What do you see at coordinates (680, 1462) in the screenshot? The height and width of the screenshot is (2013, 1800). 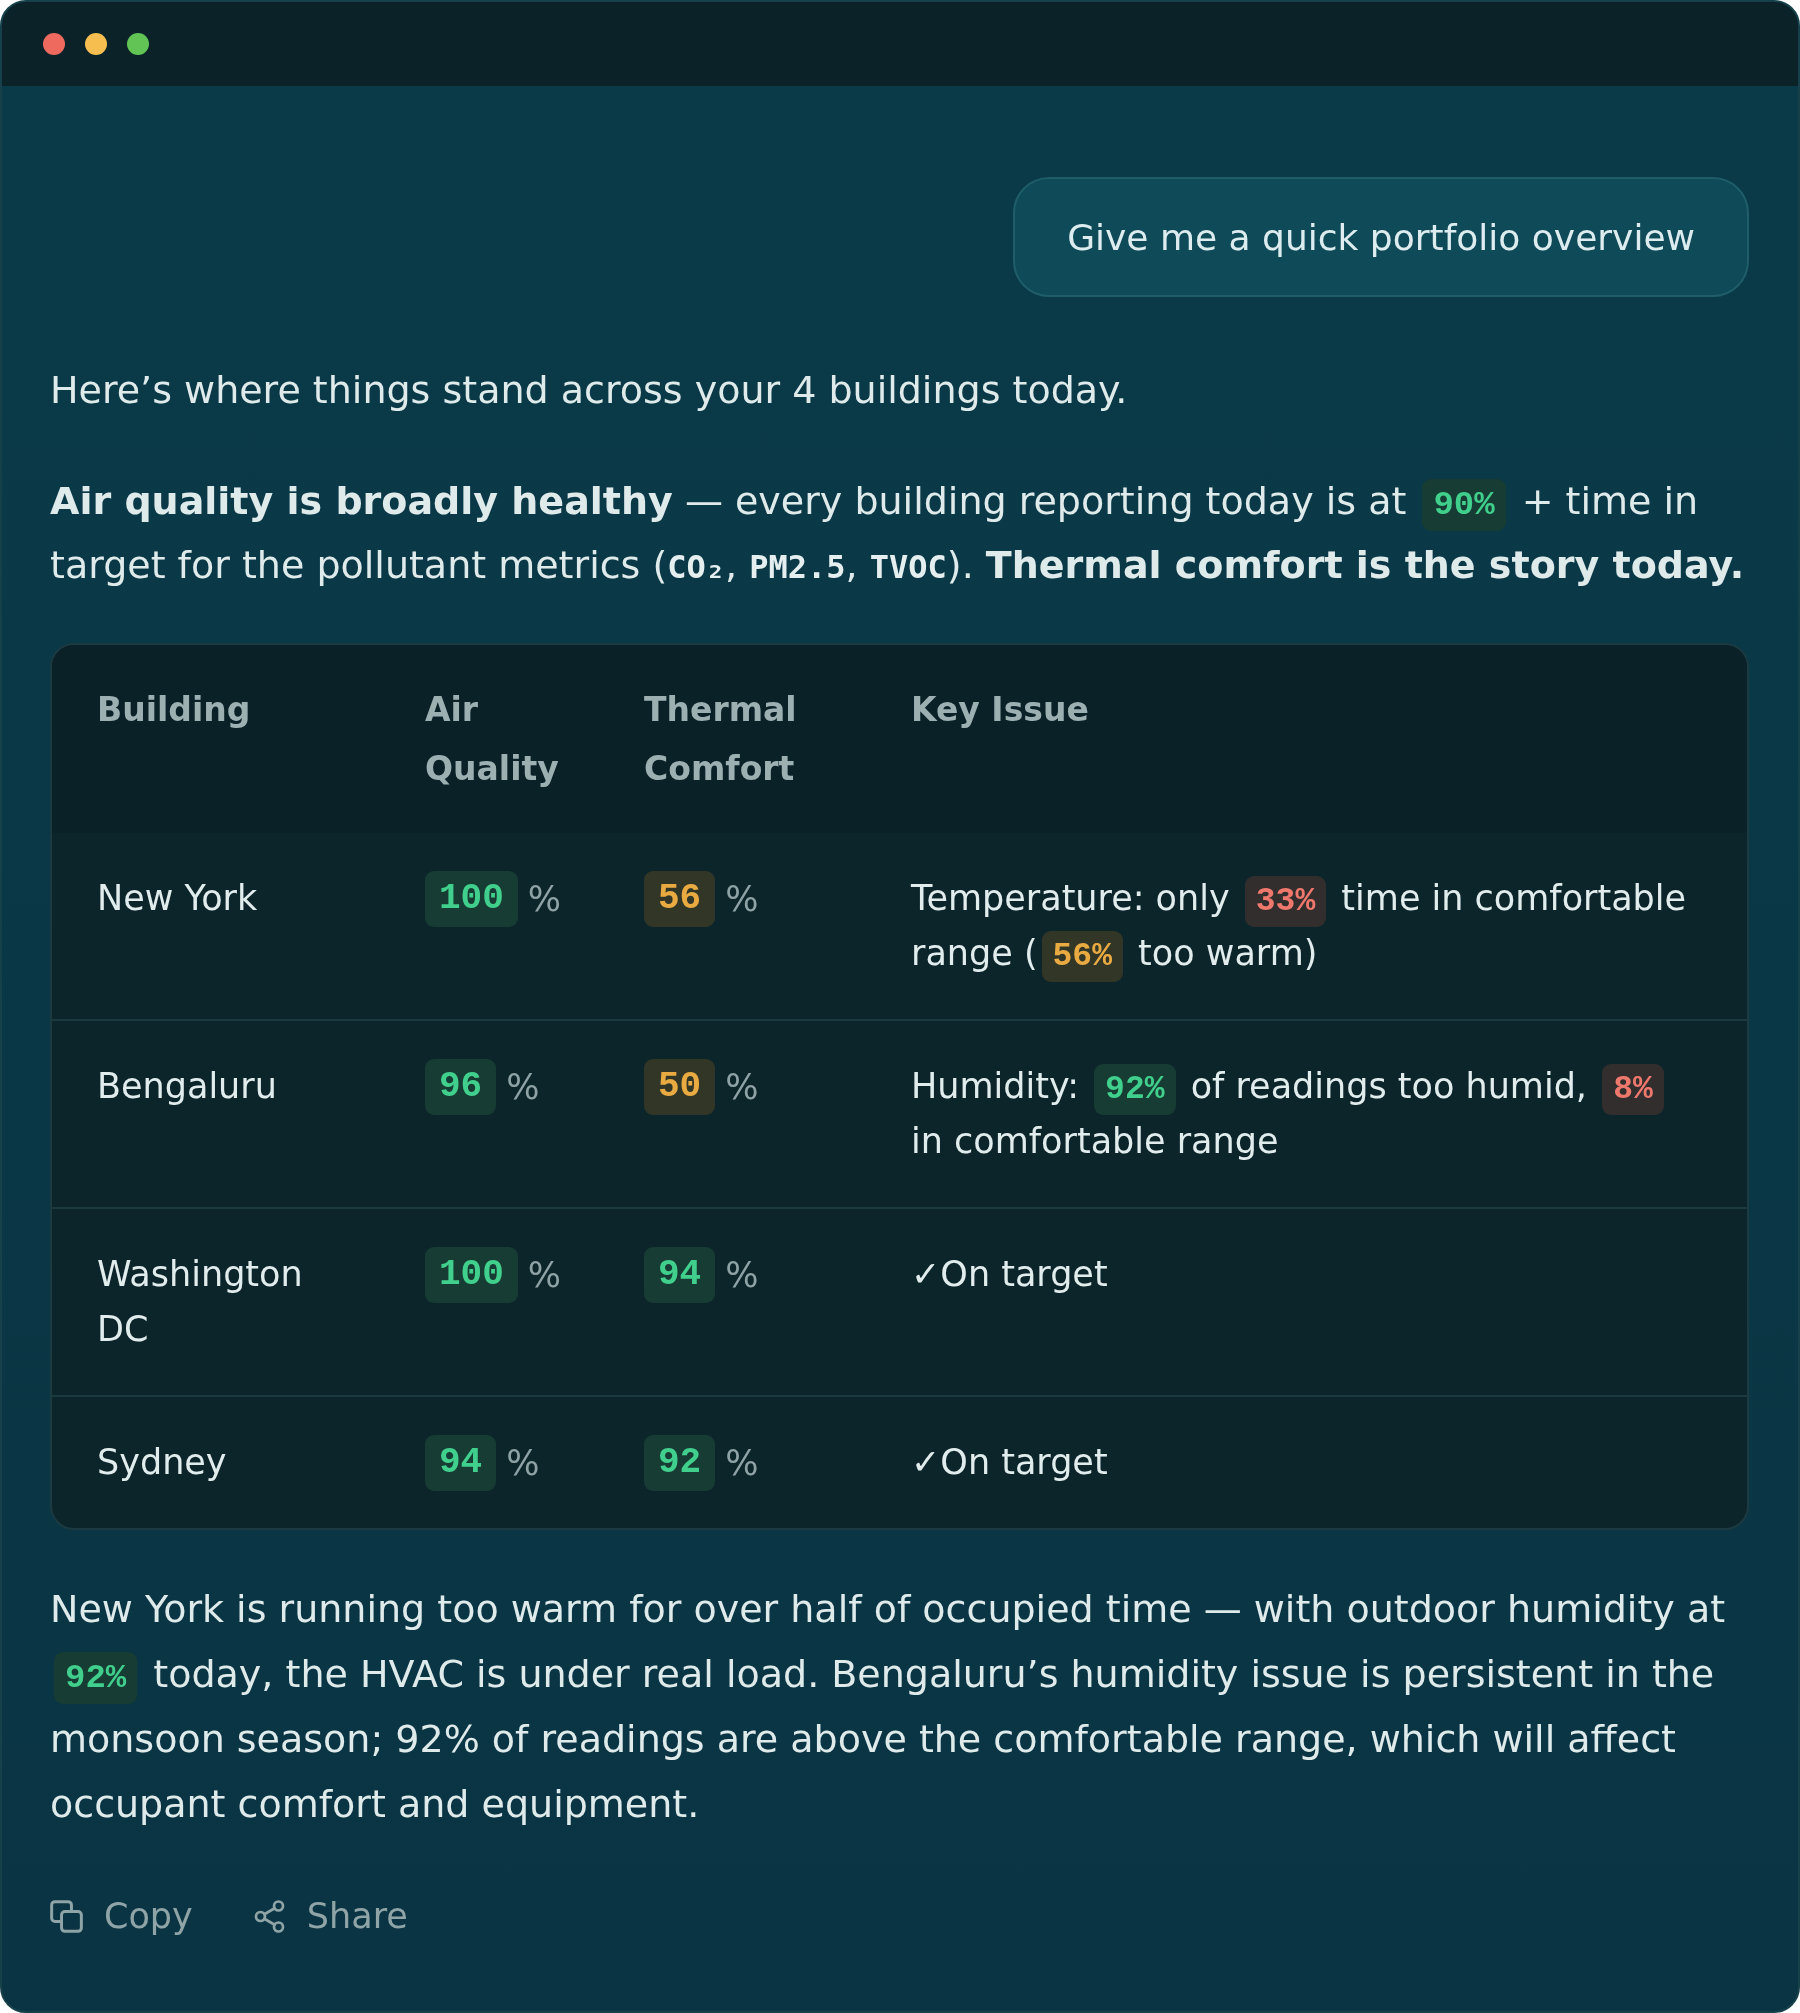 I see `score-badge: 92` at bounding box center [680, 1462].